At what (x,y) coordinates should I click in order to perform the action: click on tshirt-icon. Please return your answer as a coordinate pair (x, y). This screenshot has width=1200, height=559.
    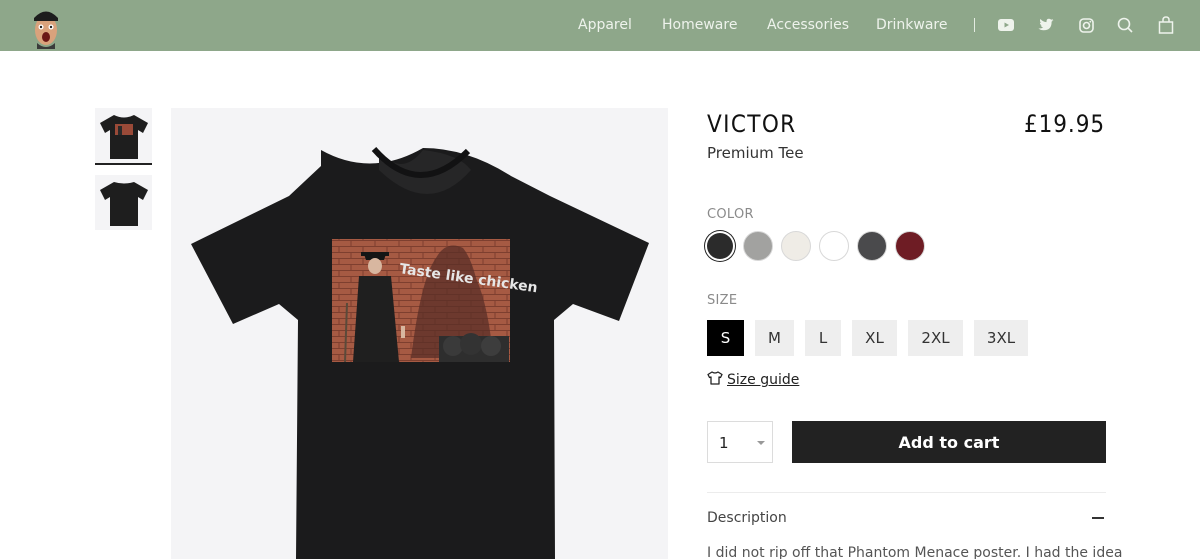
    Looking at the image, I should click on (715, 380).